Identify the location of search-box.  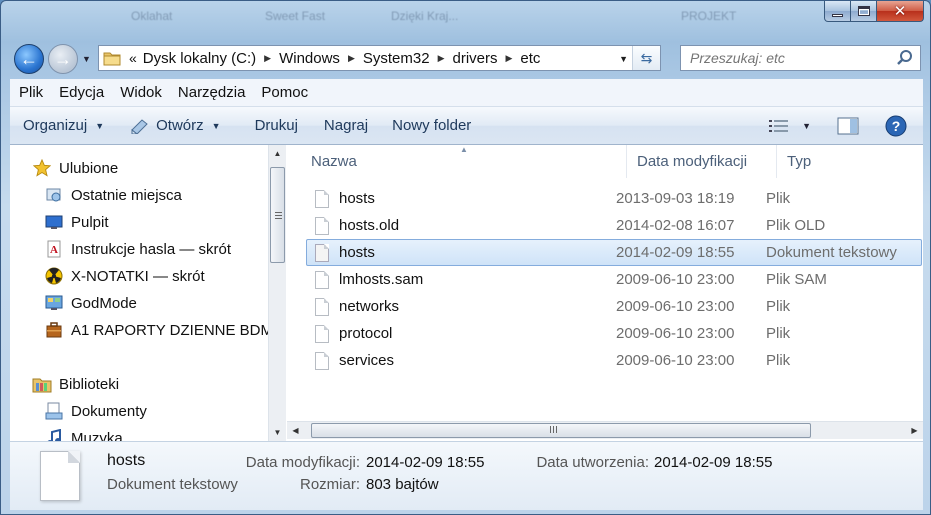
(800, 58).